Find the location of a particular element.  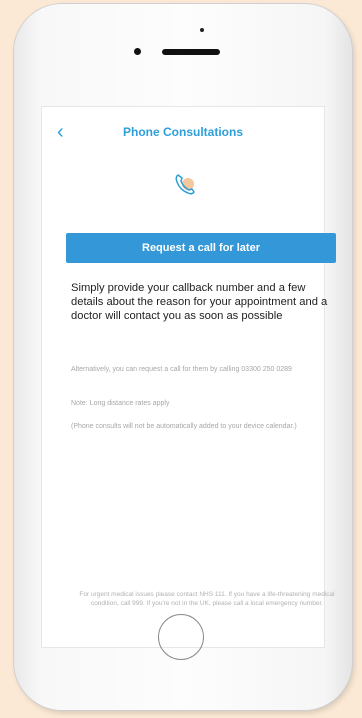

home-button is located at coordinates (181, 637).